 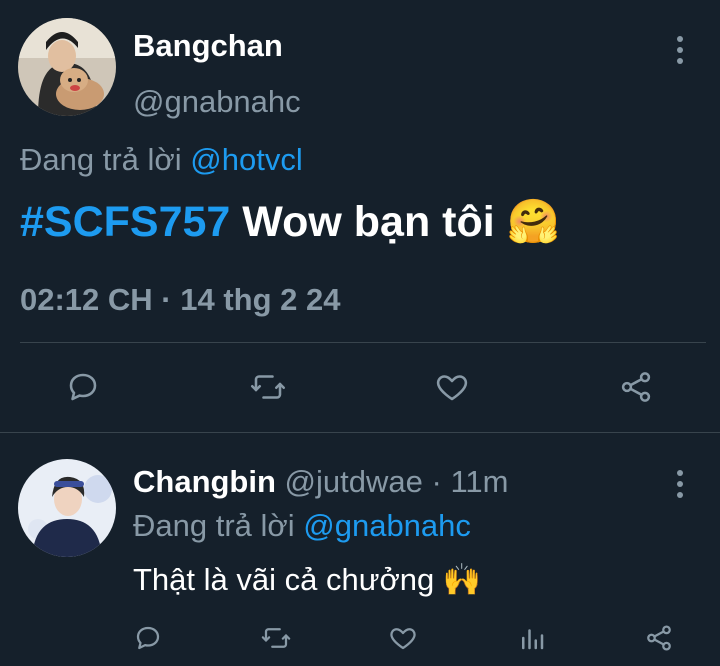 What do you see at coordinates (284, 579) in the screenshot?
I see `reply-body: Thật là vãi cả chưởng` at bounding box center [284, 579].